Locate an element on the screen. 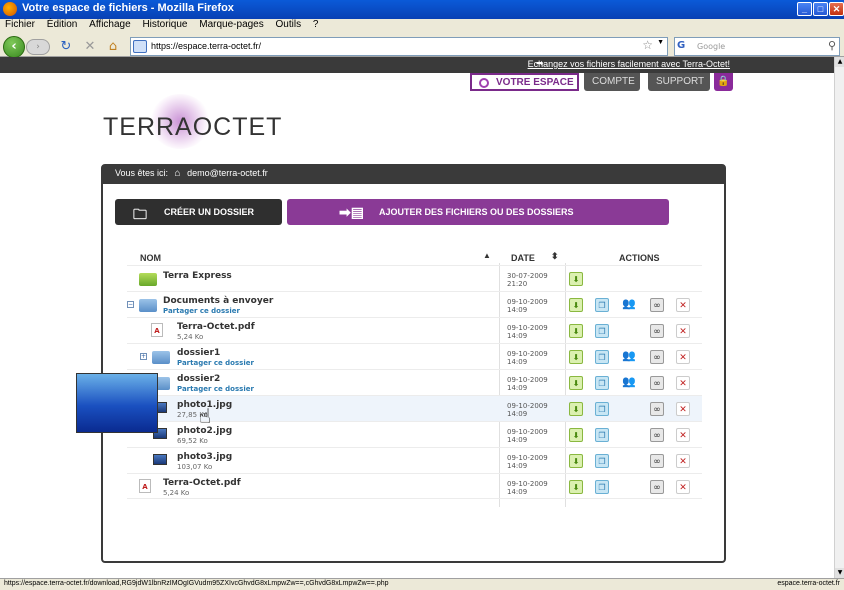 The height and width of the screenshot is (590, 844). menu-marque-pages: Marque-pages is located at coordinates (231, 24).